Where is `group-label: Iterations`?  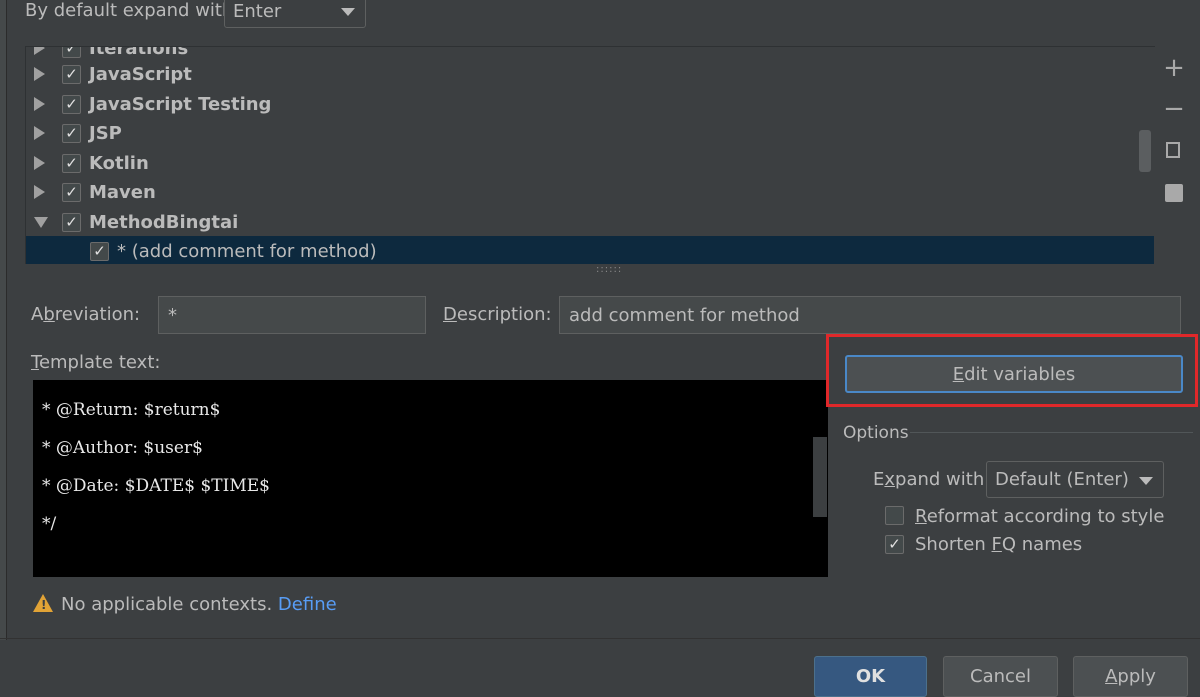
group-label: Iterations is located at coordinates (139, 52).